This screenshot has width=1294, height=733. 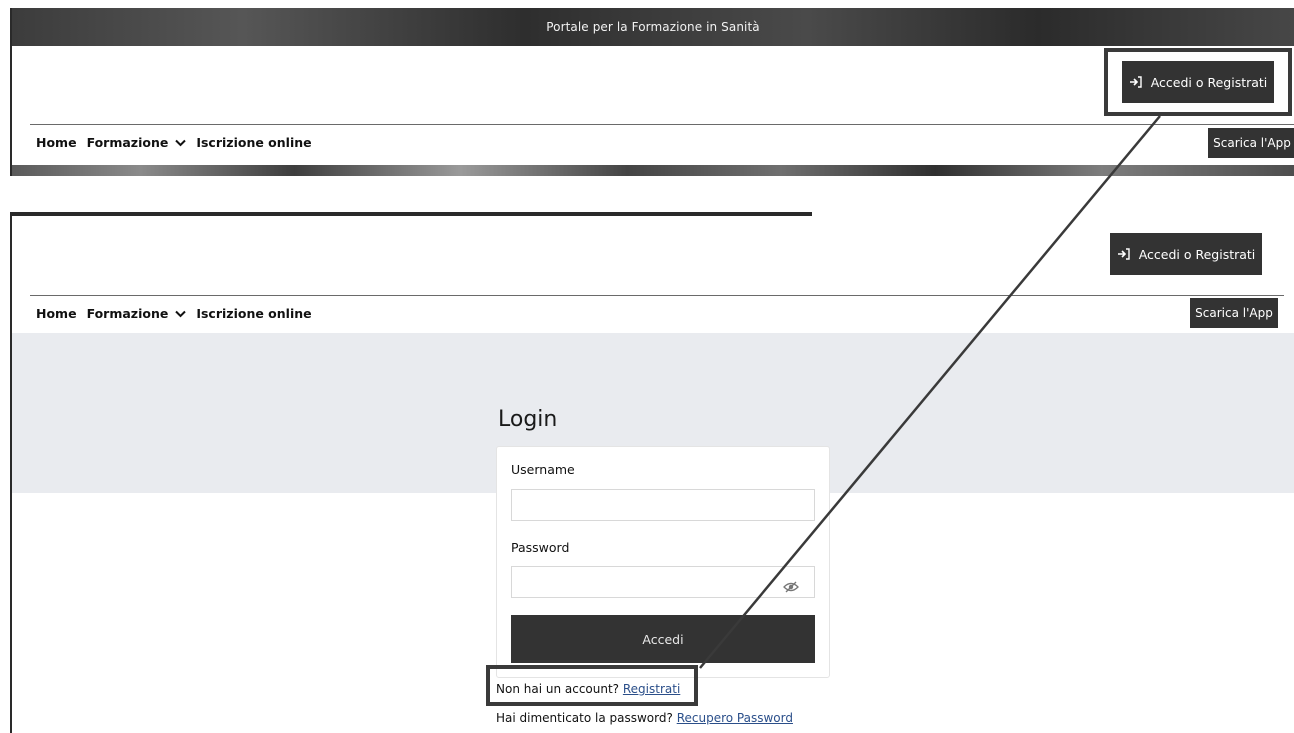 I want to click on username-label: Username, so click(x=543, y=469).